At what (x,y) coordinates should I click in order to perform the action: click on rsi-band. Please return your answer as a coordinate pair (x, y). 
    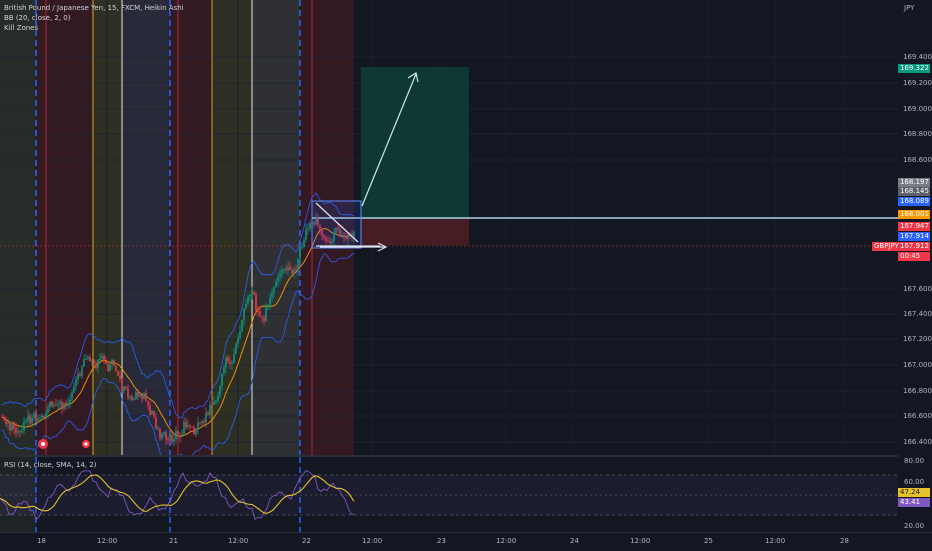
    Looking at the image, I should click on (449, 495).